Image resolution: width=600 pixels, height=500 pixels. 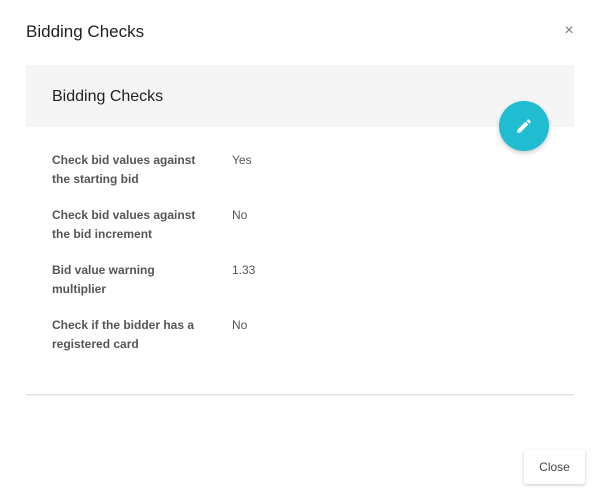 I want to click on pencil-icon, so click(x=524, y=126).